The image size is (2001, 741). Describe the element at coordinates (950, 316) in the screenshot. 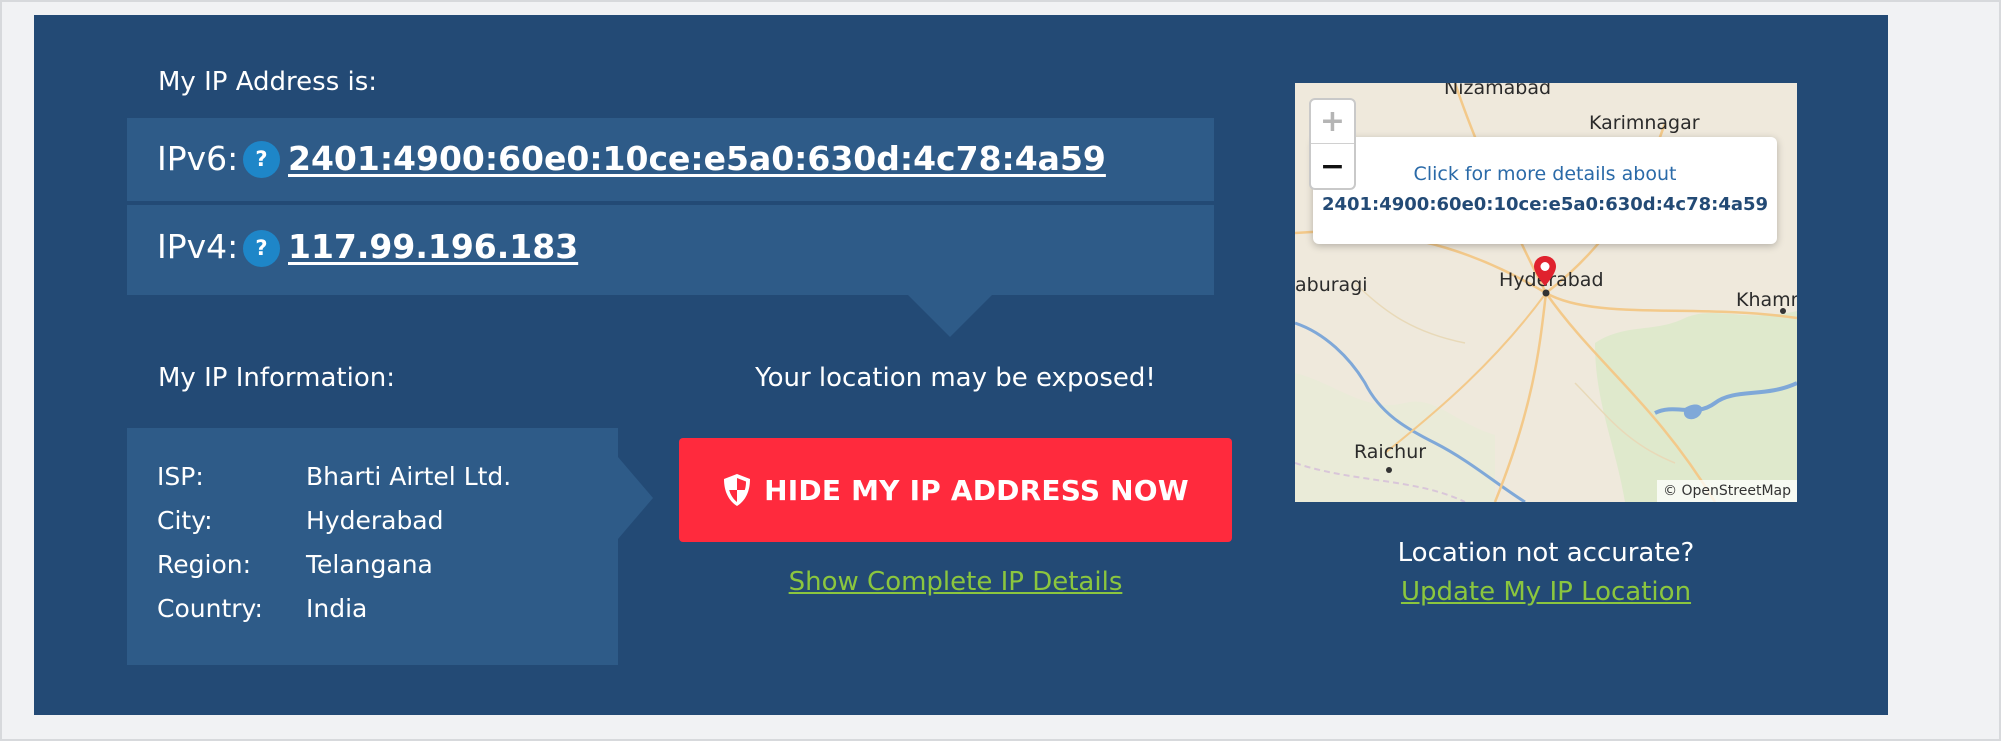

I see `ip-row-pointer` at that location.